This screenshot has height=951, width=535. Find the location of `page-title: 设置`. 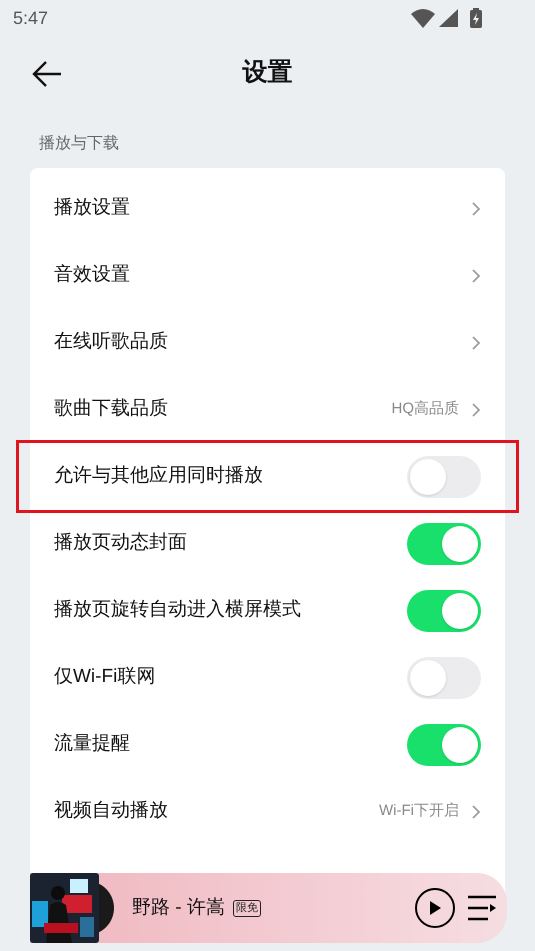

page-title: 设置 is located at coordinates (267, 72).